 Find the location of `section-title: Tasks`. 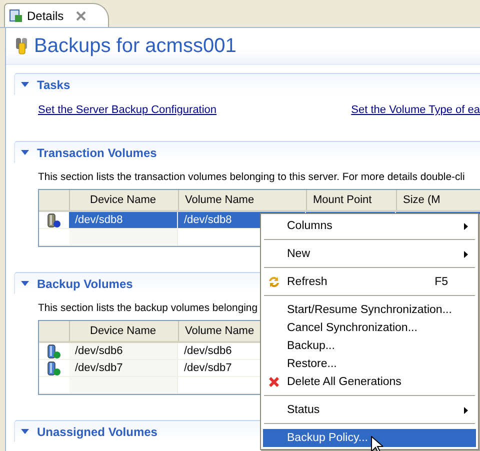

section-title: Tasks is located at coordinates (53, 85).